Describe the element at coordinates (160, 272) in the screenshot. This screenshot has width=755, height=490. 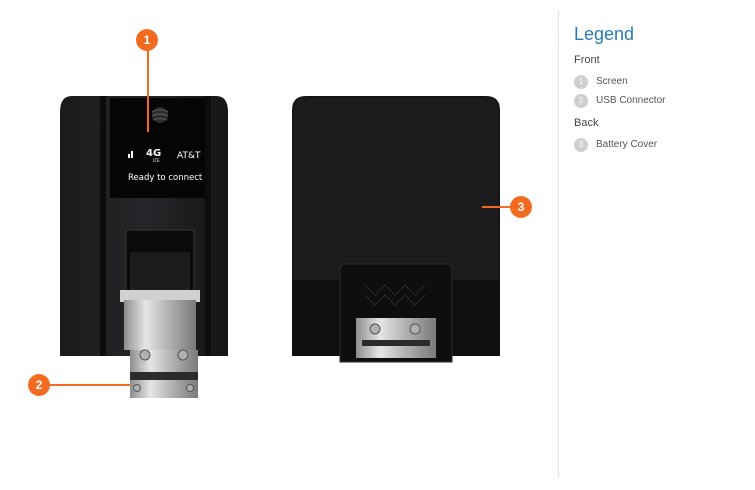
I see `usb-swivel-inner` at that location.